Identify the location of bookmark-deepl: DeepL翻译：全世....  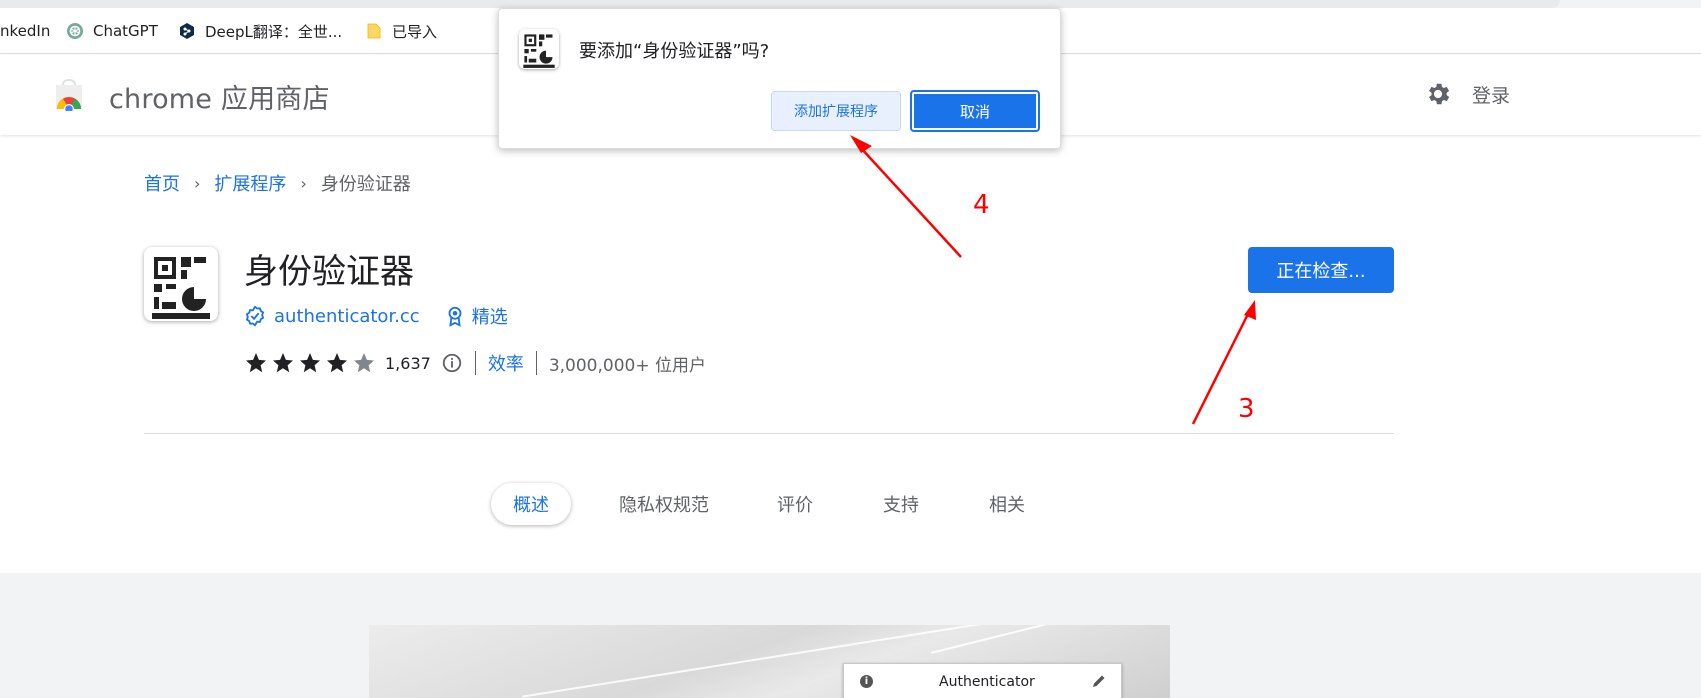
(260, 31).